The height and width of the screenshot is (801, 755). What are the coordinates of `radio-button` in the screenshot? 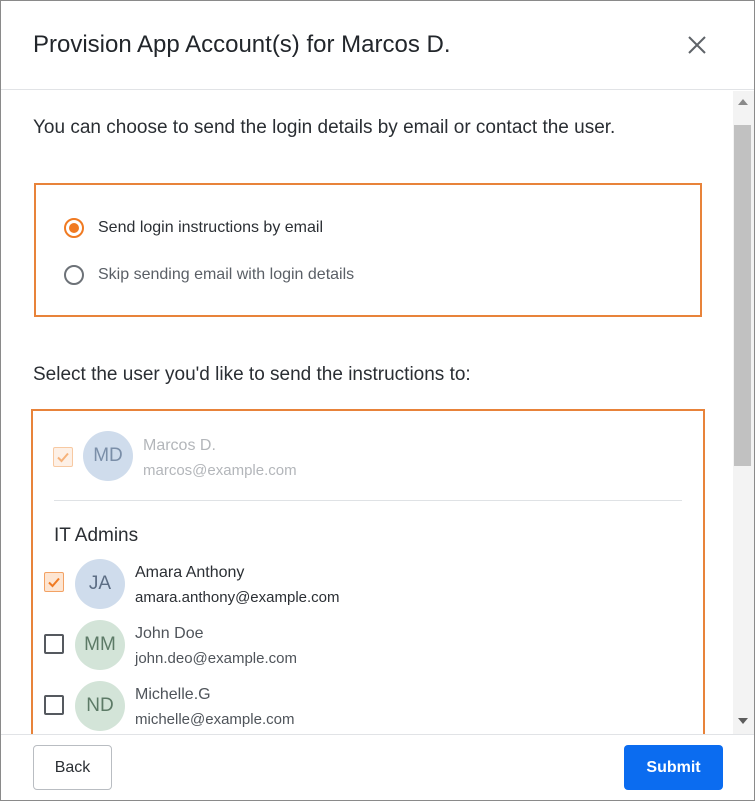 It's located at (74, 275).